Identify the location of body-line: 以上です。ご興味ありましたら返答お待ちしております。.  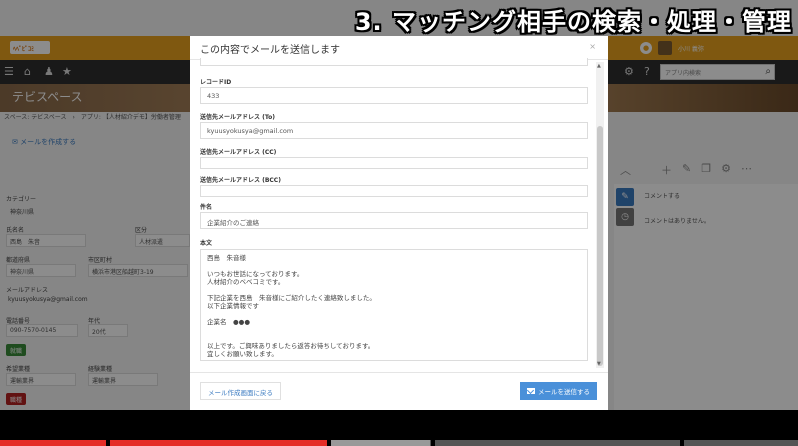
(291, 346).